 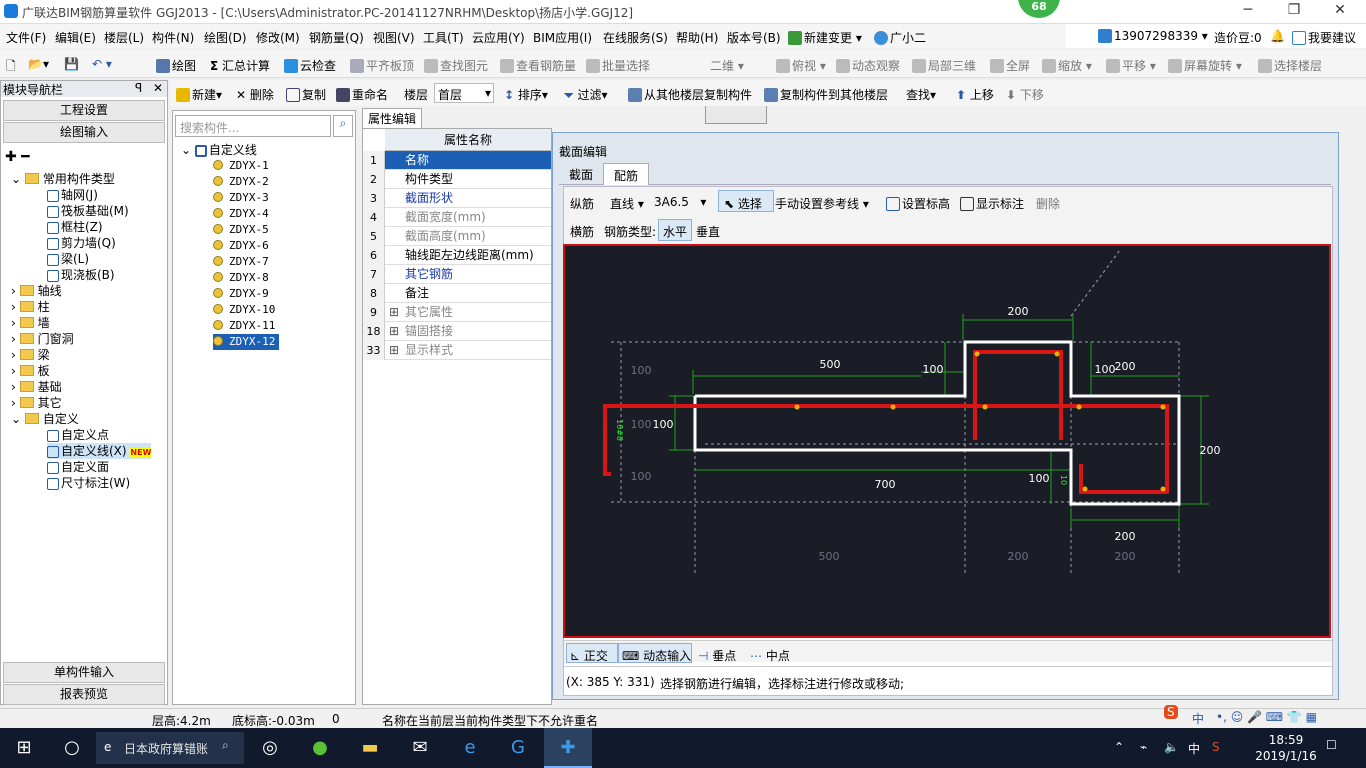 What do you see at coordinates (30, 307) in the screenshot?
I see `nav-tree-item: › 柱` at bounding box center [30, 307].